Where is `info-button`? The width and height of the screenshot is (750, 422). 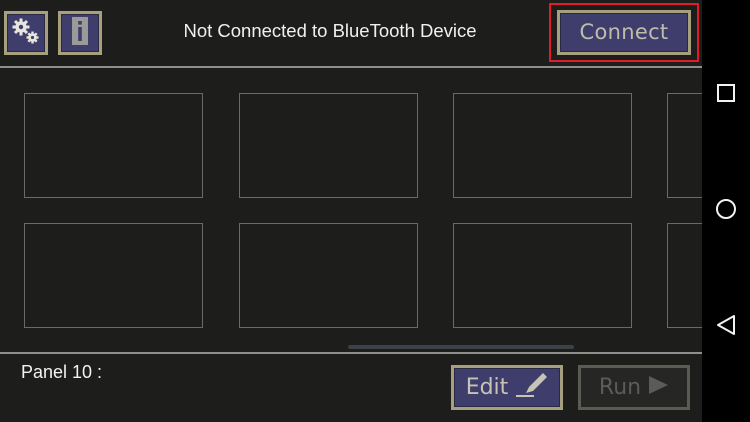
info-button is located at coordinates (80, 33).